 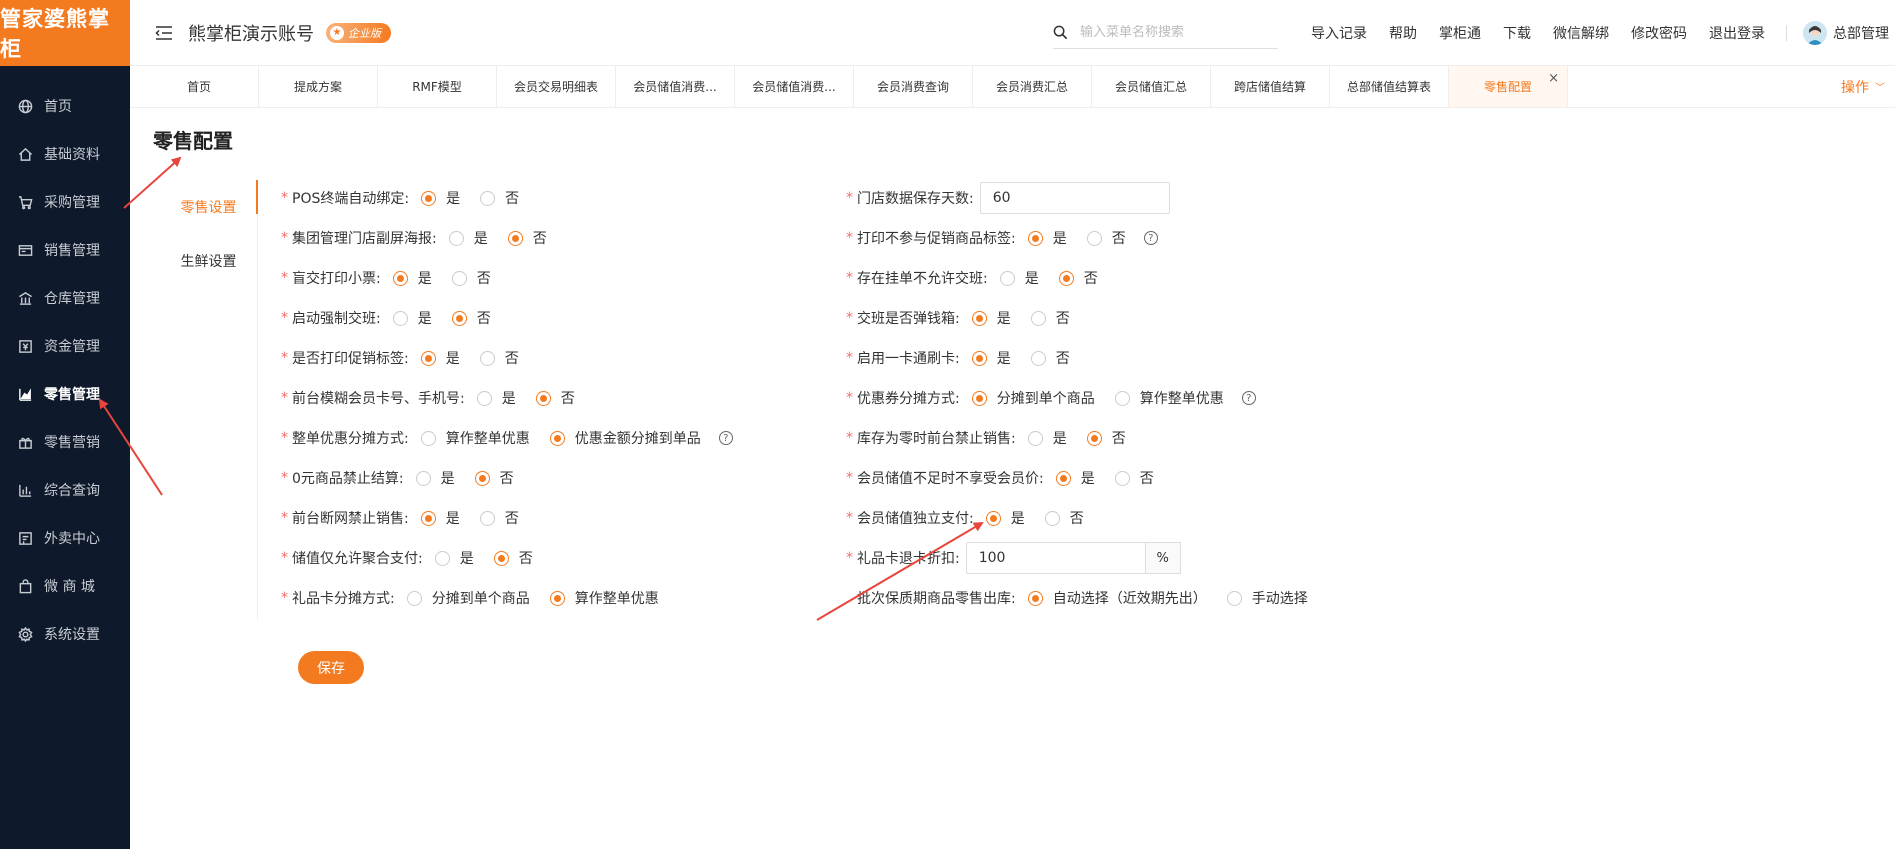 What do you see at coordinates (1339, 33) in the screenshot?
I see `header-link-0: 导入记录` at bounding box center [1339, 33].